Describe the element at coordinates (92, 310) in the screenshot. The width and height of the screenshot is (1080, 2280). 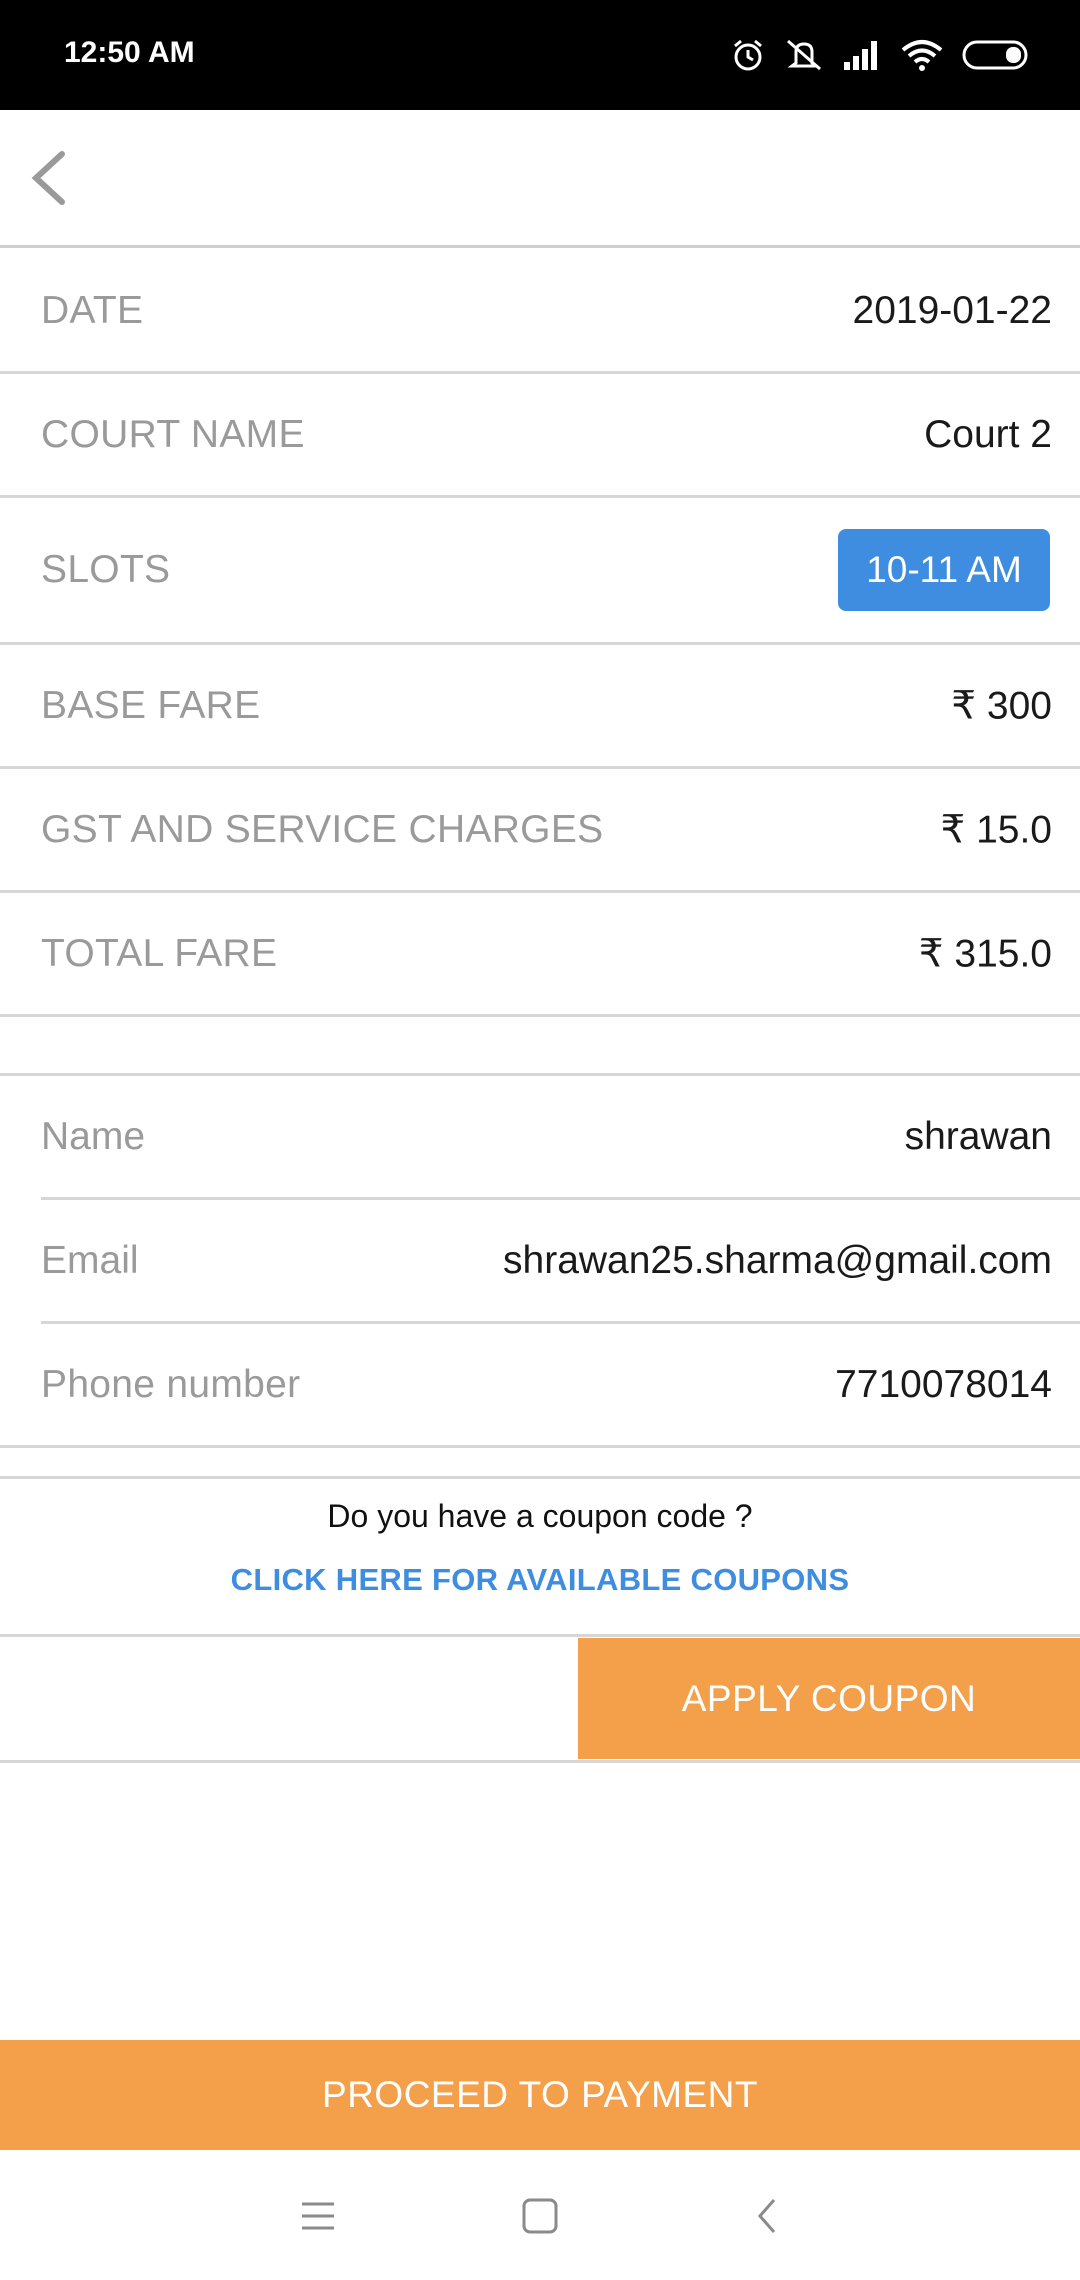
I see `date-label: DATE` at that location.